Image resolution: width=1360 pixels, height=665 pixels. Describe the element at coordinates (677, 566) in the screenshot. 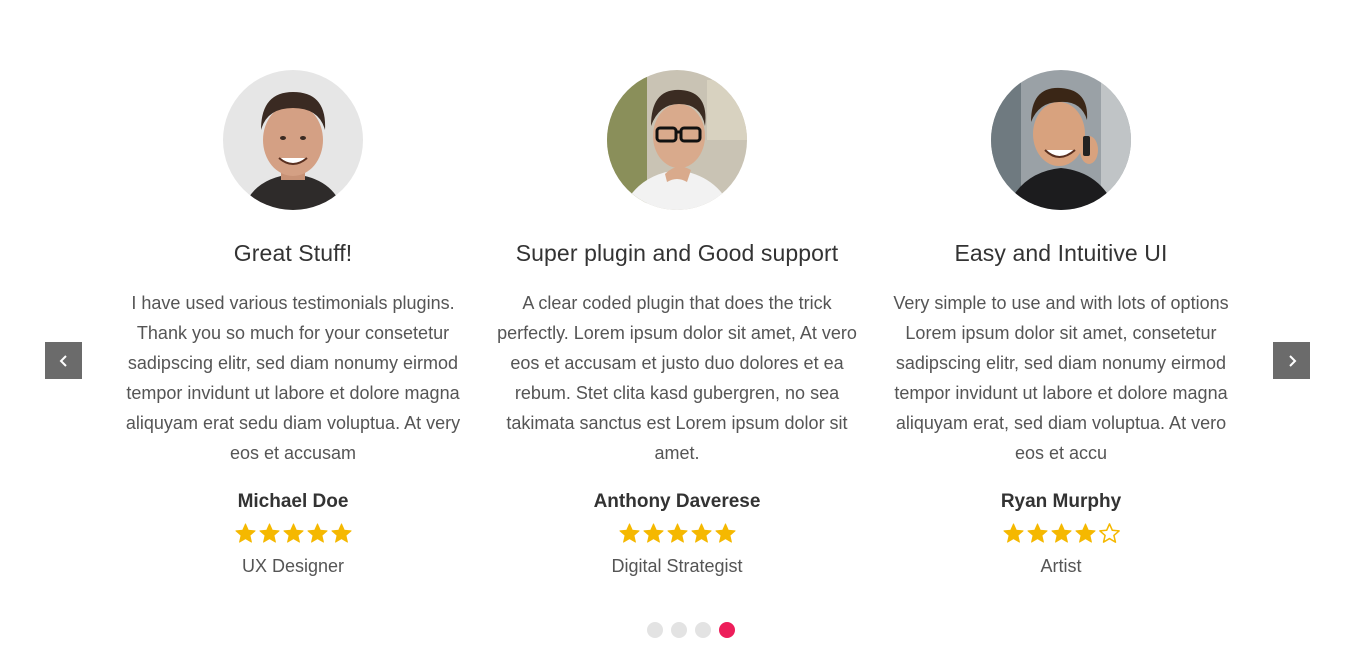

I see `author-role: Digital Strategist` at that location.